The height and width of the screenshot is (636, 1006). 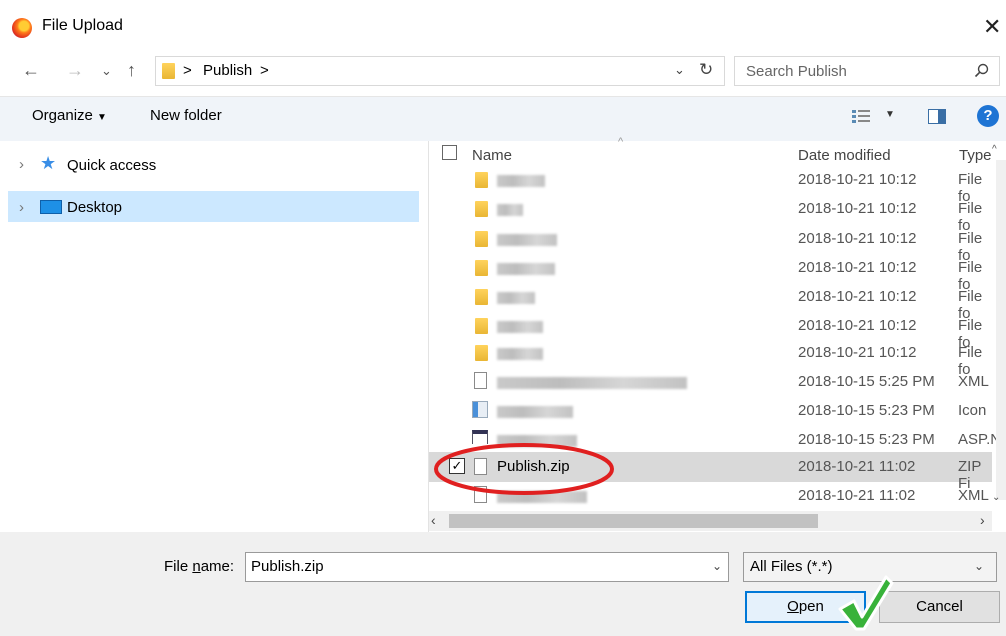 I want to click on view-options-icon, so click(x=861, y=117).